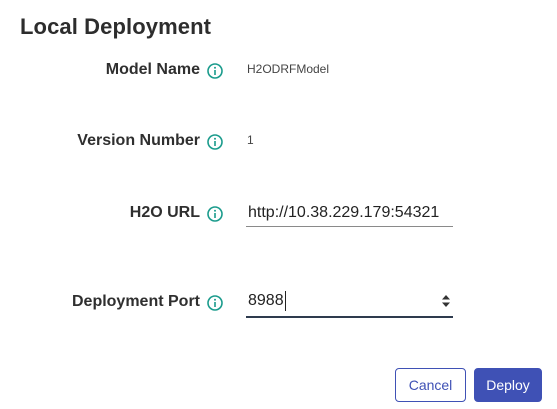 This screenshot has height=409, width=557. I want to click on h2o-url-row: H2O URL, so click(278, 214).